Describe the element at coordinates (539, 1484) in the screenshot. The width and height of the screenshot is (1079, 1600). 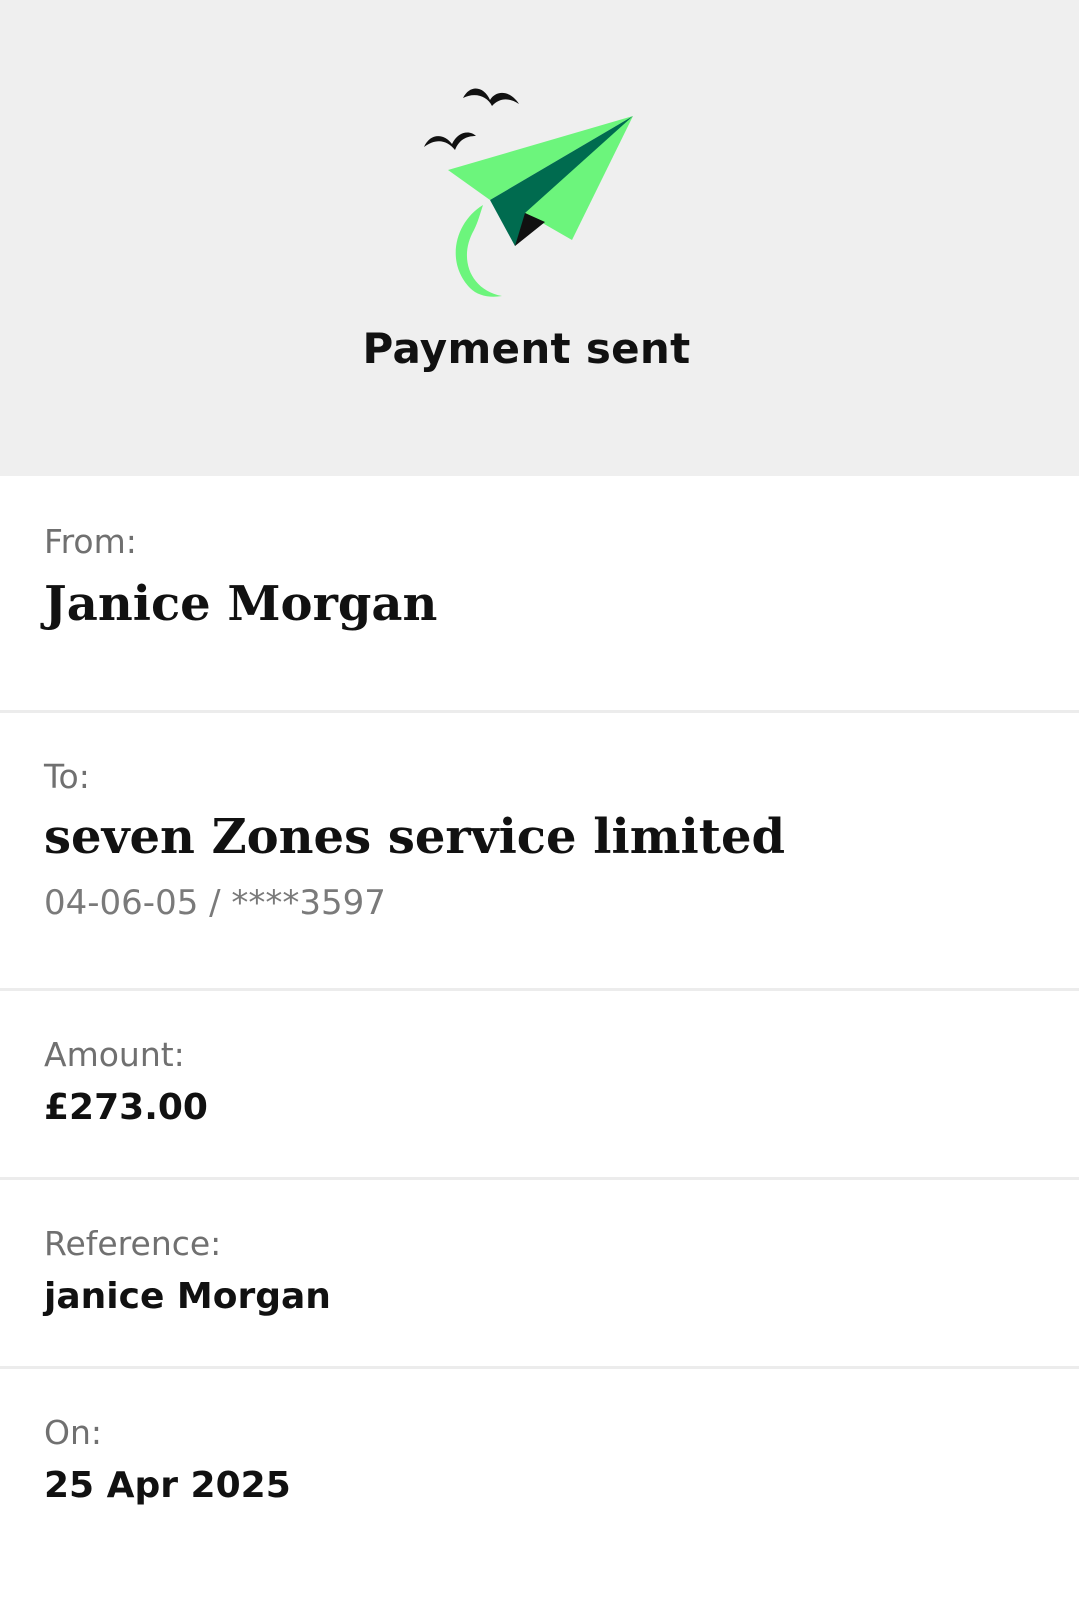
I see `date-row: On: 25 Apr 2025` at that location.